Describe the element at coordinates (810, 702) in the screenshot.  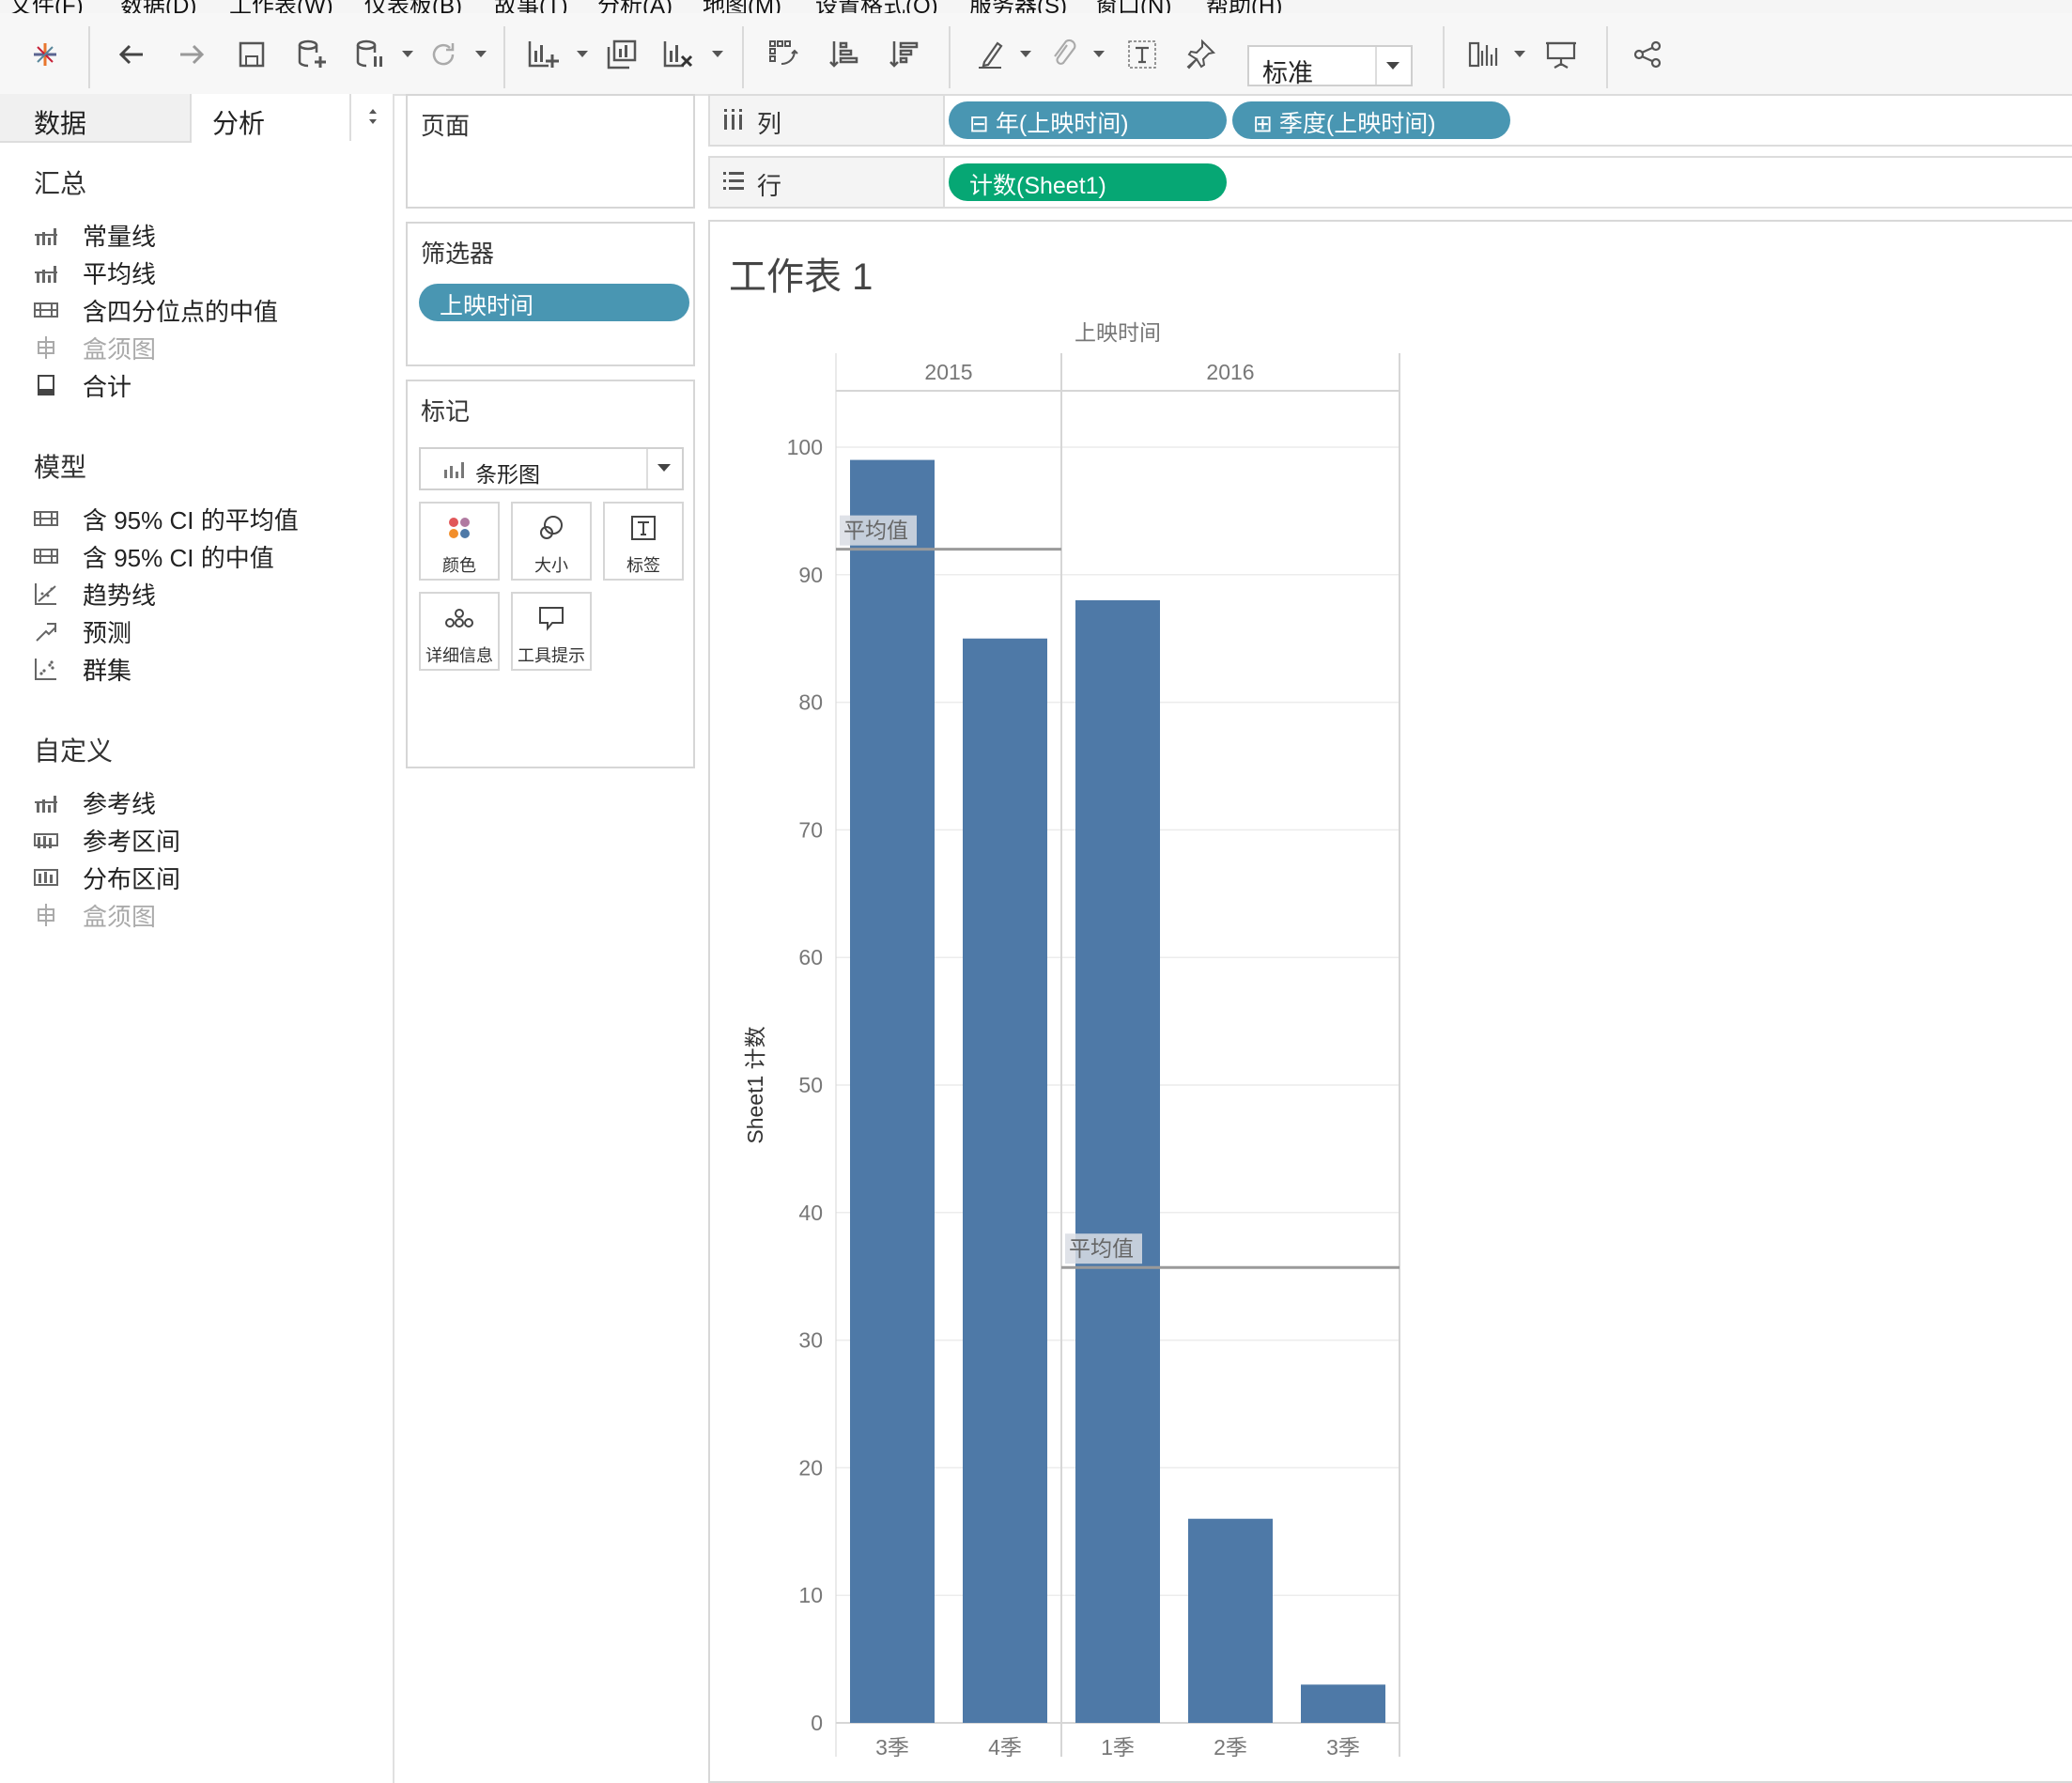
I see `y-tick-label: 80` at that location.